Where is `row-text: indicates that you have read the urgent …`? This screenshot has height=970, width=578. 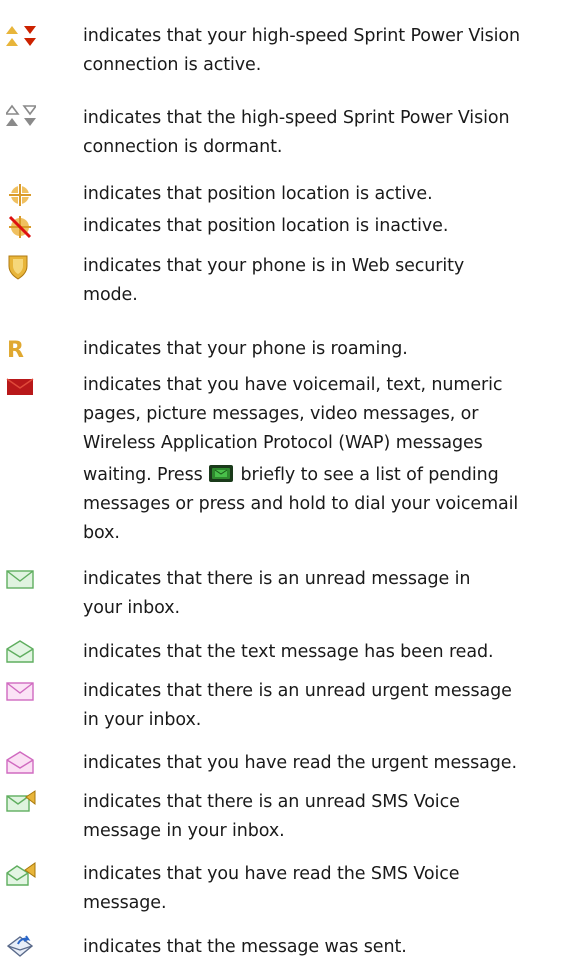 row-text: indicates that you have read the urgent … is located at coordinates (329, 763).